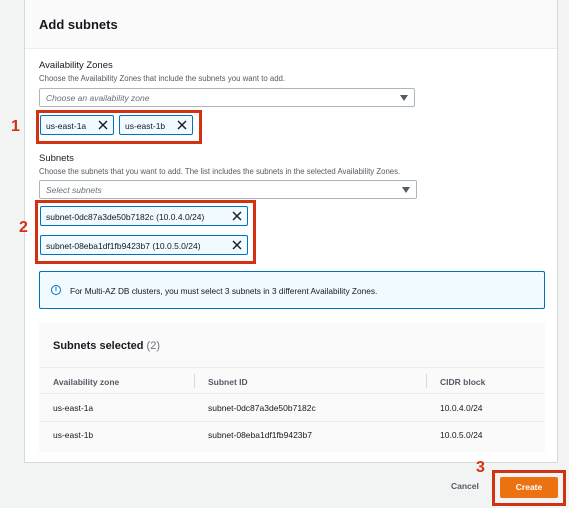 This screenshot has height=508, width=569. What do you see at coordinates (15, 126) in the screenshot?
I see `annotation-number: 1` at bounding box center [15, 126].